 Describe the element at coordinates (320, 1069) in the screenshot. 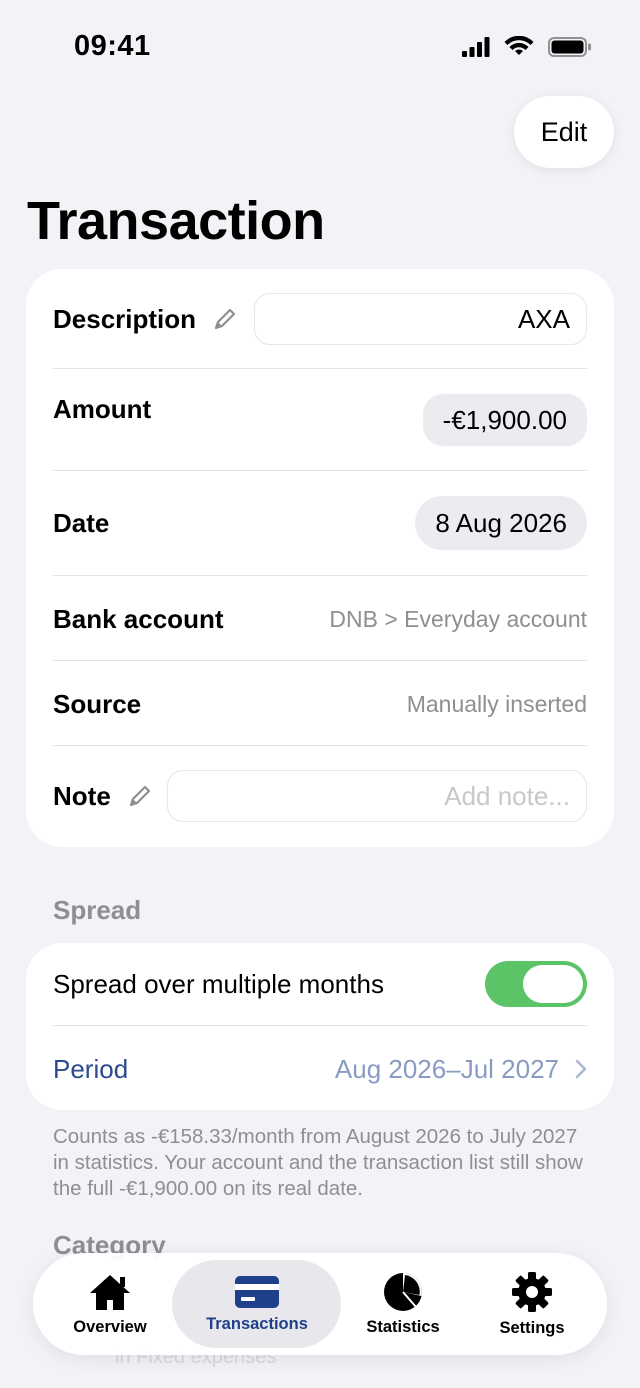

I see `period-row: Period Aug 2026–Jul 2027` at that location.